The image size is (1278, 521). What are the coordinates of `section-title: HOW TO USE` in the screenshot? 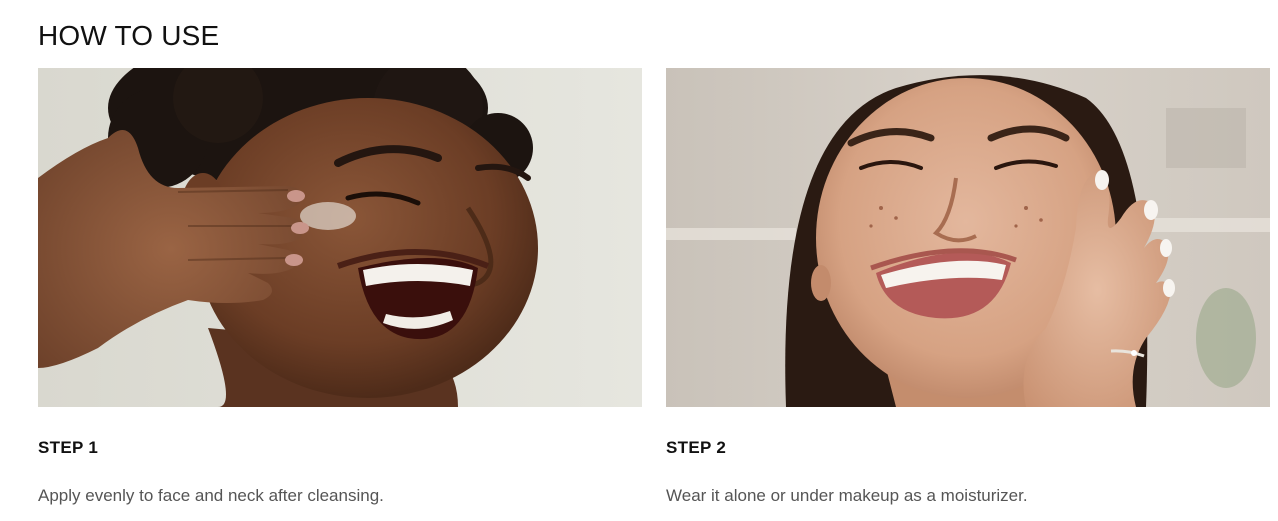 It's located at (129, 35).